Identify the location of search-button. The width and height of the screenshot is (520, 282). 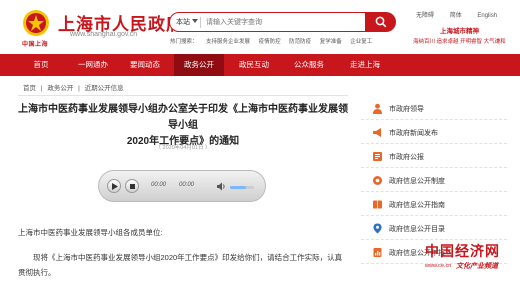
(381, 22).